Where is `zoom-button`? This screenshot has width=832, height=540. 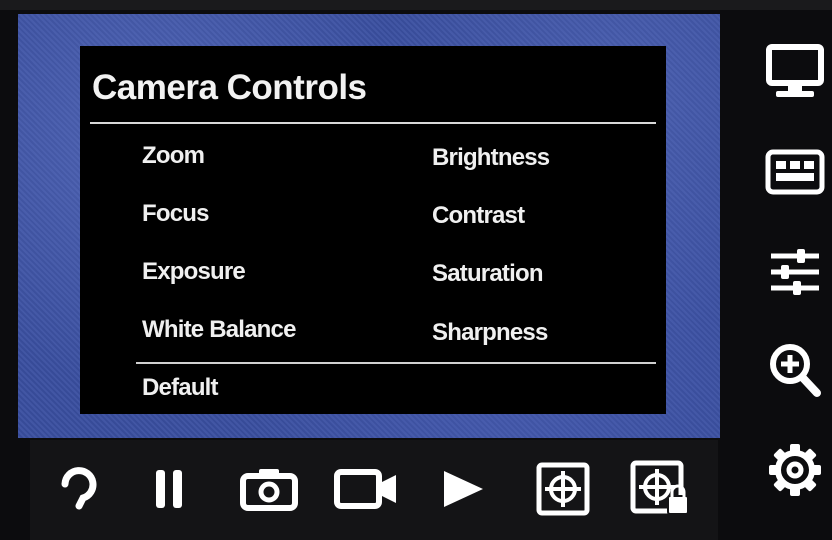 zoom-button is located at coordinates (795, 370).